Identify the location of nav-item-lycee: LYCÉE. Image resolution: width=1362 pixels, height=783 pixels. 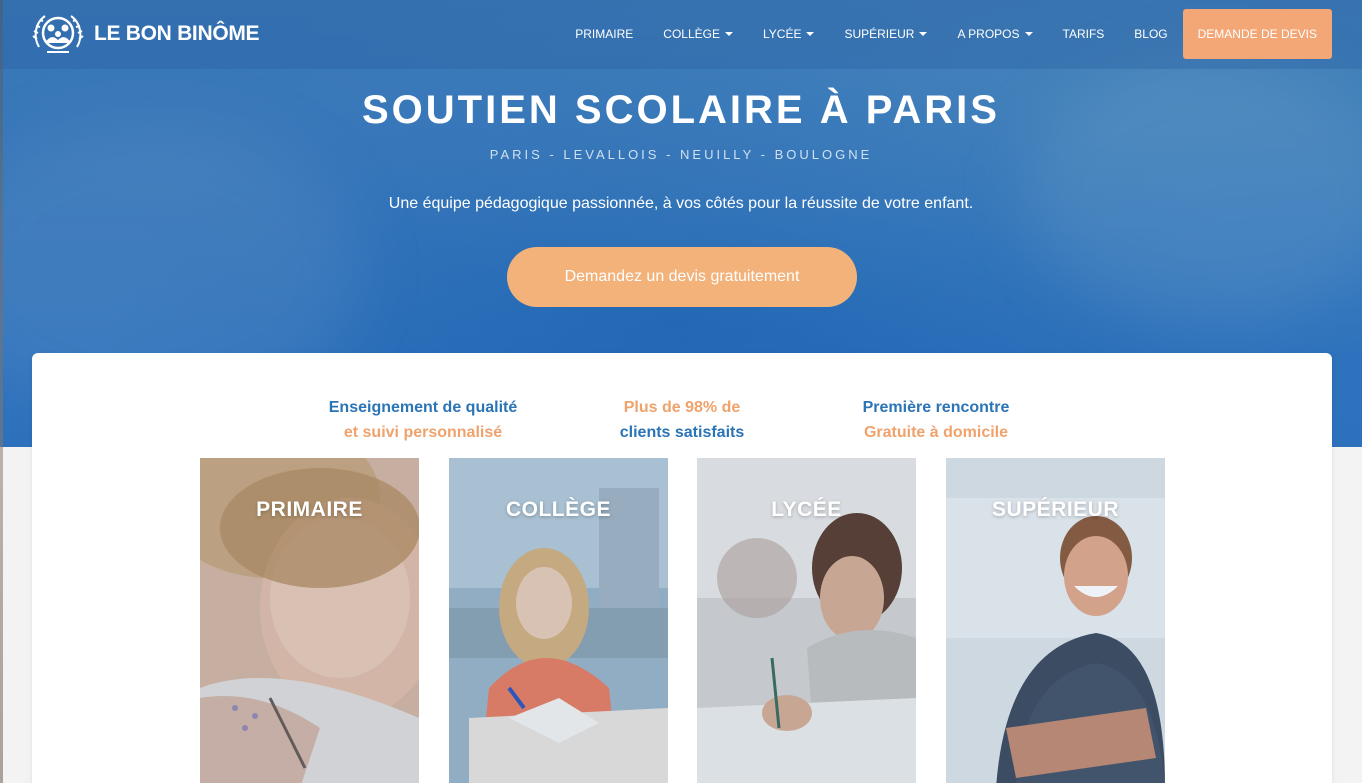
(788, 34).